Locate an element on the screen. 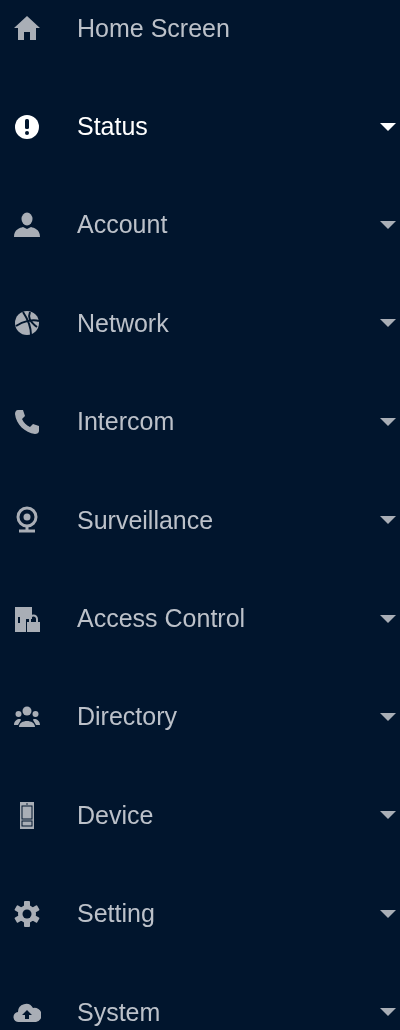 The height and width of the screenshot is (1030, 400). menu-item: Device is located at coordinates (200, 815).